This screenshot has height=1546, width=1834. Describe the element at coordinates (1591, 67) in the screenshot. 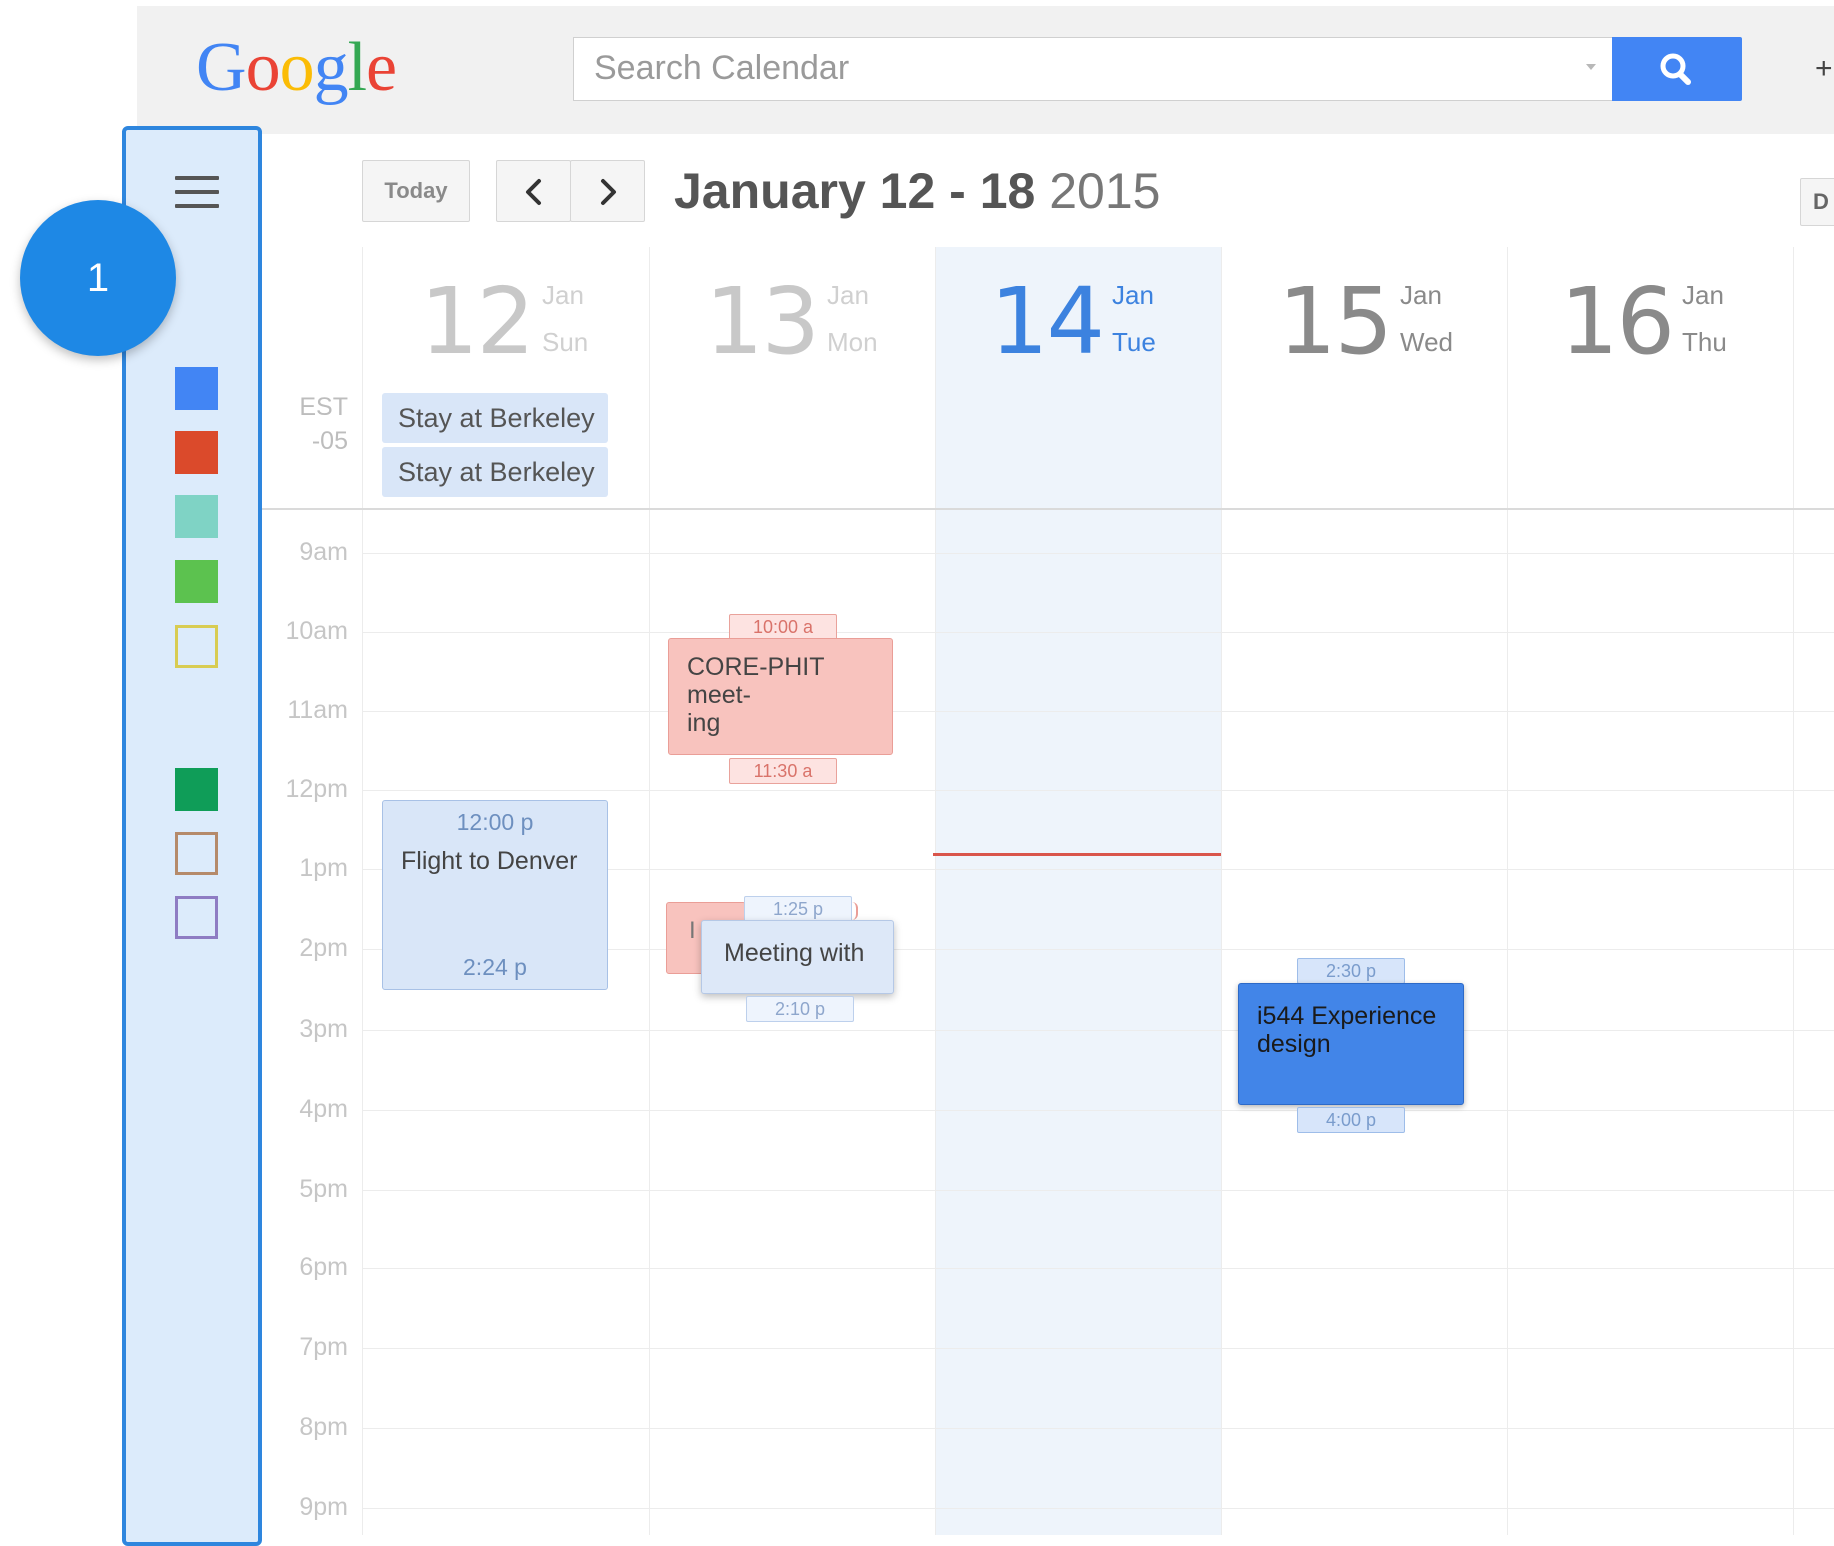

I see `search-options-caret-icon` at that location.